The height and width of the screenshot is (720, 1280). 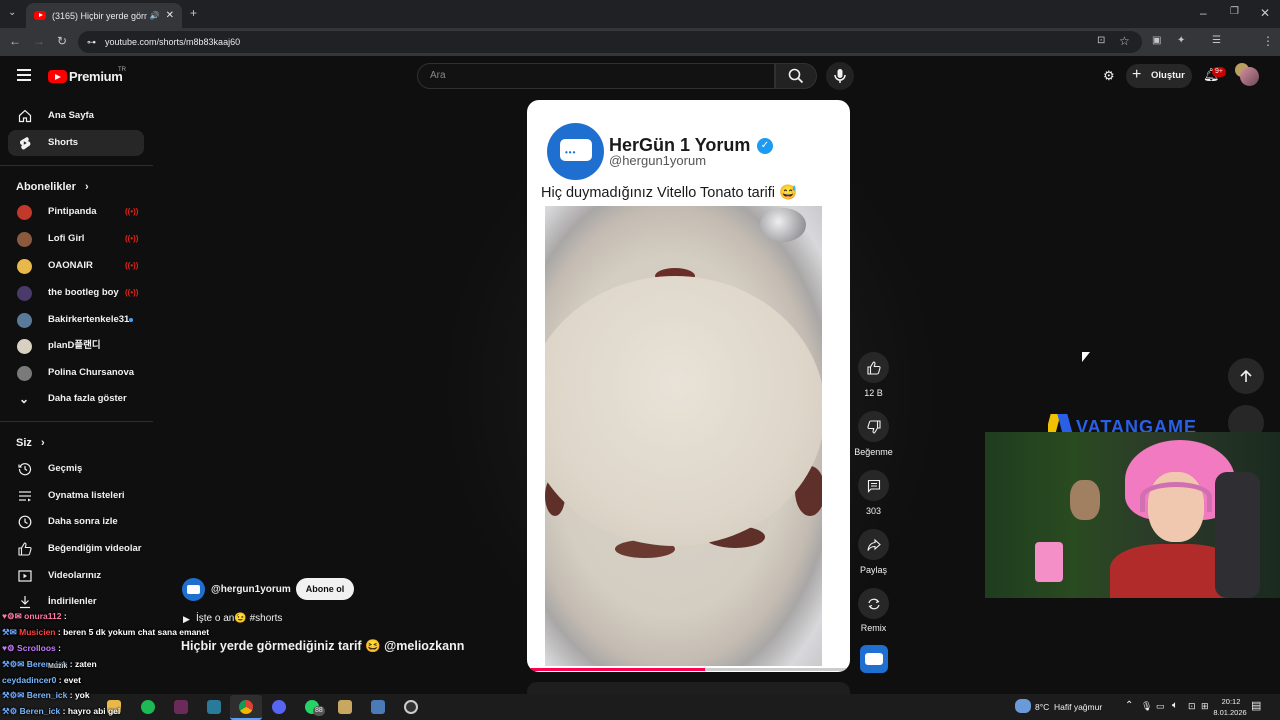 I want to click on discord-icon, so click(x=279, y=707).